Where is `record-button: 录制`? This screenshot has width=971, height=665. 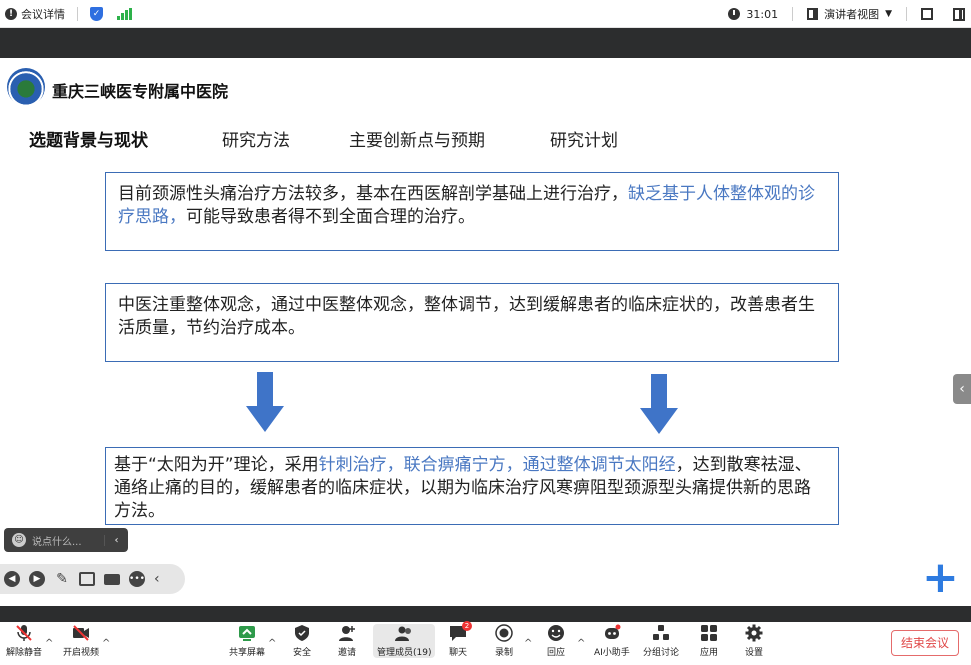 record-button: 录制 is located at coordinates (504, 641).